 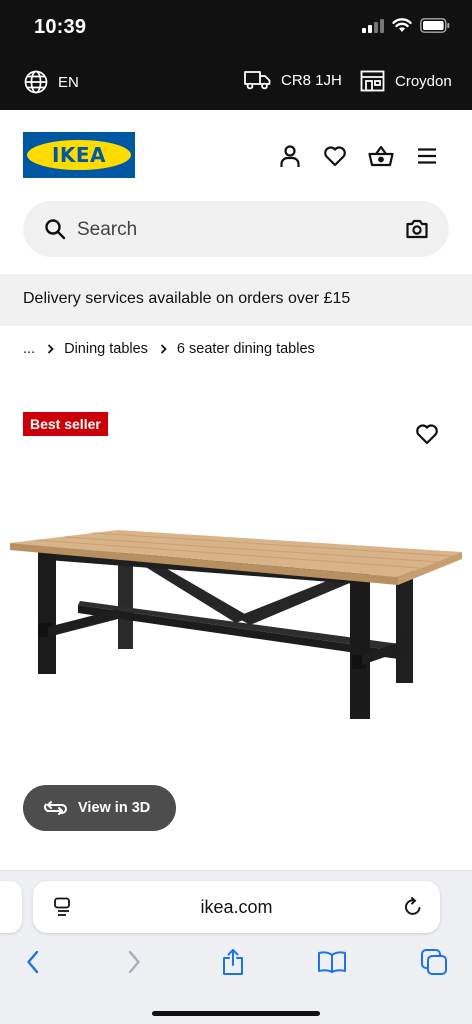 What do you see at coordinates (60, 27) in the screenshot?
I see `status-time: 10:39` at bounding box center [60, 27].